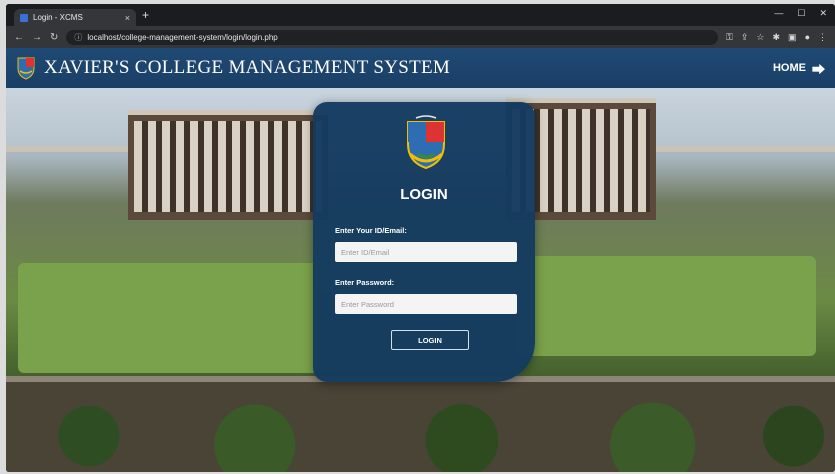 The height and width of the screenshot is (474, 835). I want to click on browser-toolbar: ⚿ ⇪ ☆ ✱ ▣ ● ⋮, so click(776, 37).